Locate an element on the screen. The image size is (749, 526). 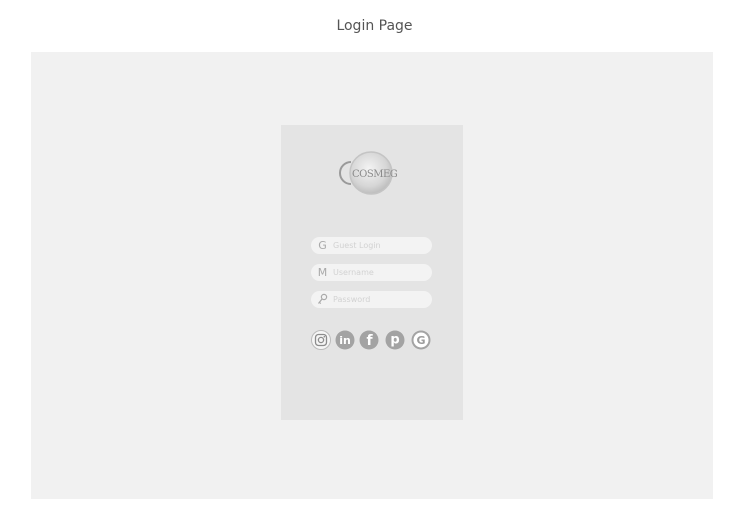
facebook-icon: f is located at coordinates (369, 340).